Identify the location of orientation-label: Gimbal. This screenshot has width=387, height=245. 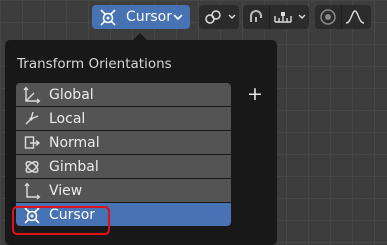
(74, 166).